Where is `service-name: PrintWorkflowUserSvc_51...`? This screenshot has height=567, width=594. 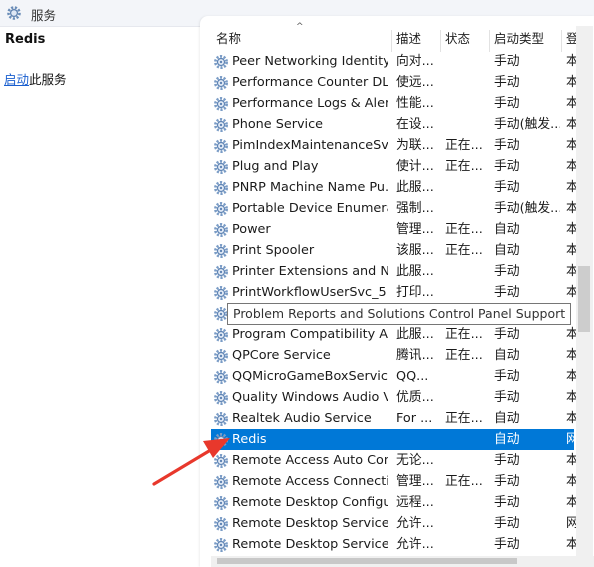
service-name: PrintWorkflowUserSvc_51... is located at coordinates (310, 292).